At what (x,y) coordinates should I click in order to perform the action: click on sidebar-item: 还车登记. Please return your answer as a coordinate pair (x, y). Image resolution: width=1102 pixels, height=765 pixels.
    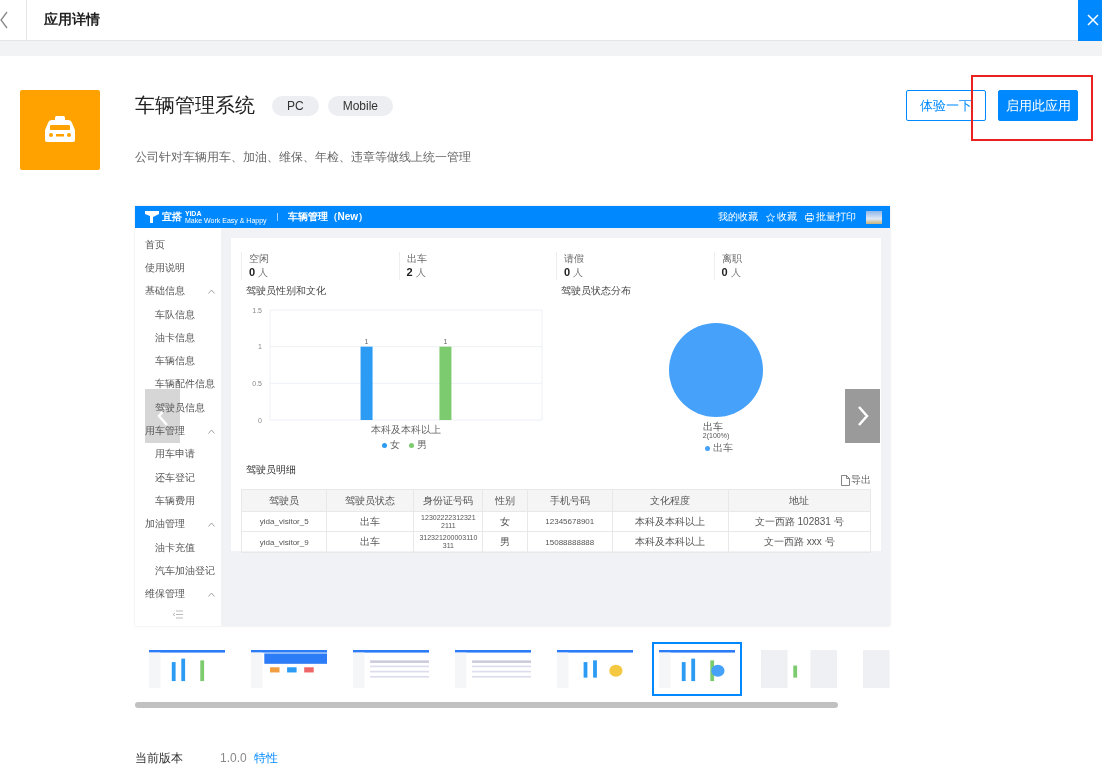
    Looking at the image, I should click on (178, 477).